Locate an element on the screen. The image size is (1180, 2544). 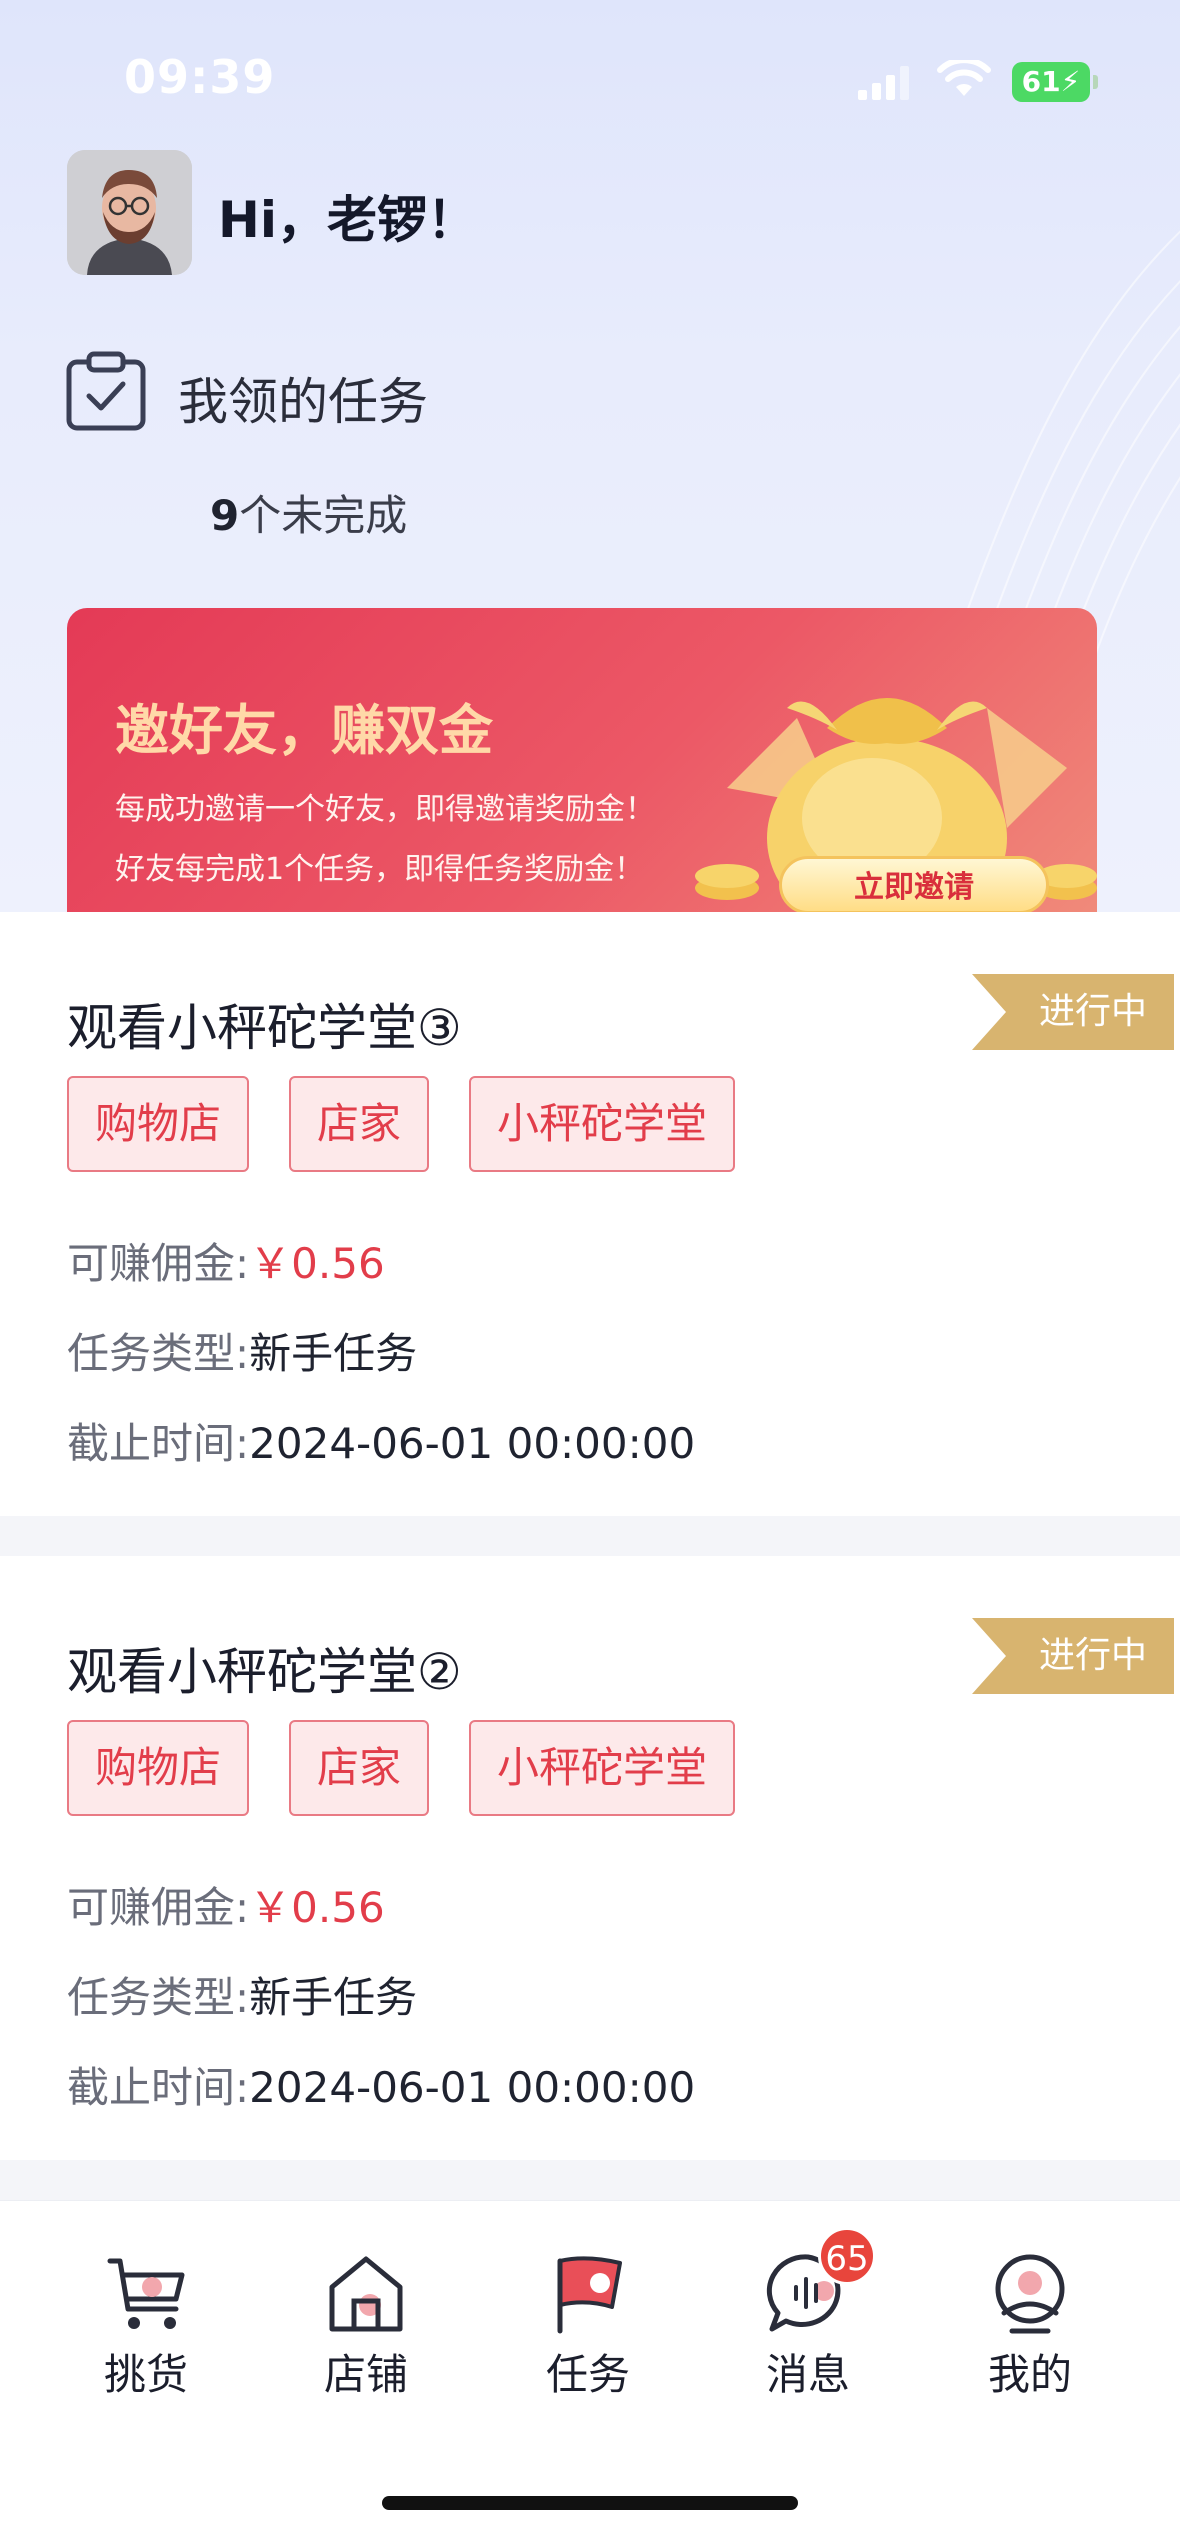
tab-label: 店铺 is located at coordinates (365, 2374).